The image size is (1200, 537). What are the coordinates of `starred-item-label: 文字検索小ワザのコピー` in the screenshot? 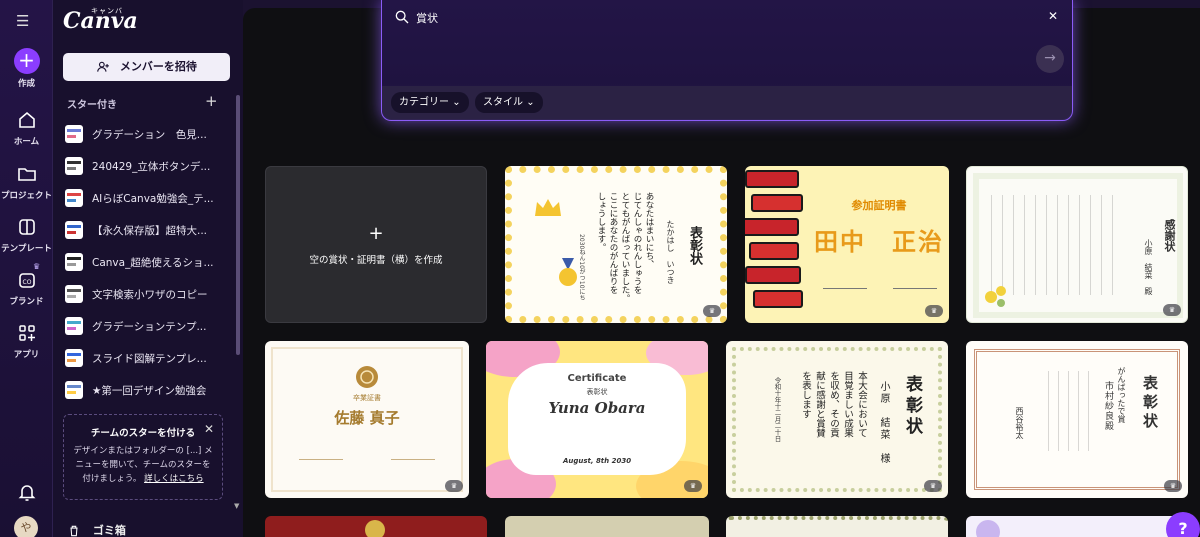 It's located at (150, 294).